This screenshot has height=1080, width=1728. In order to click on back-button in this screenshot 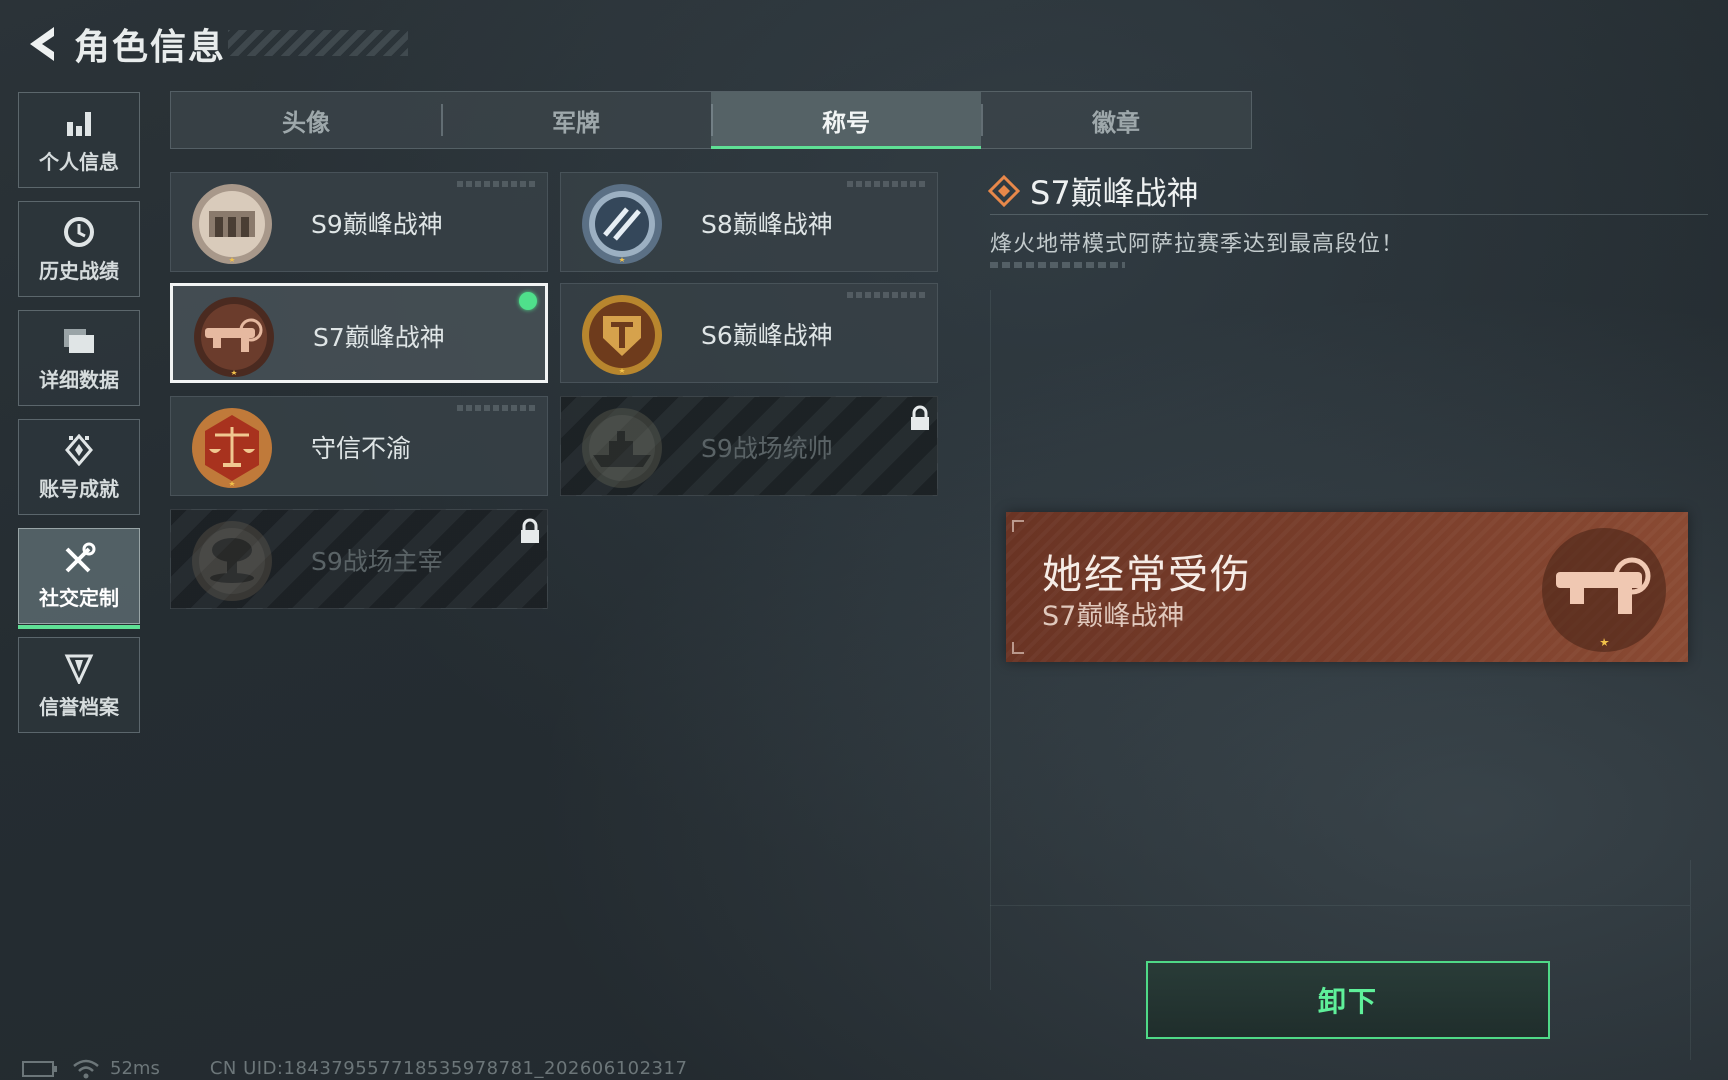, I will do `click(42, 44)`.